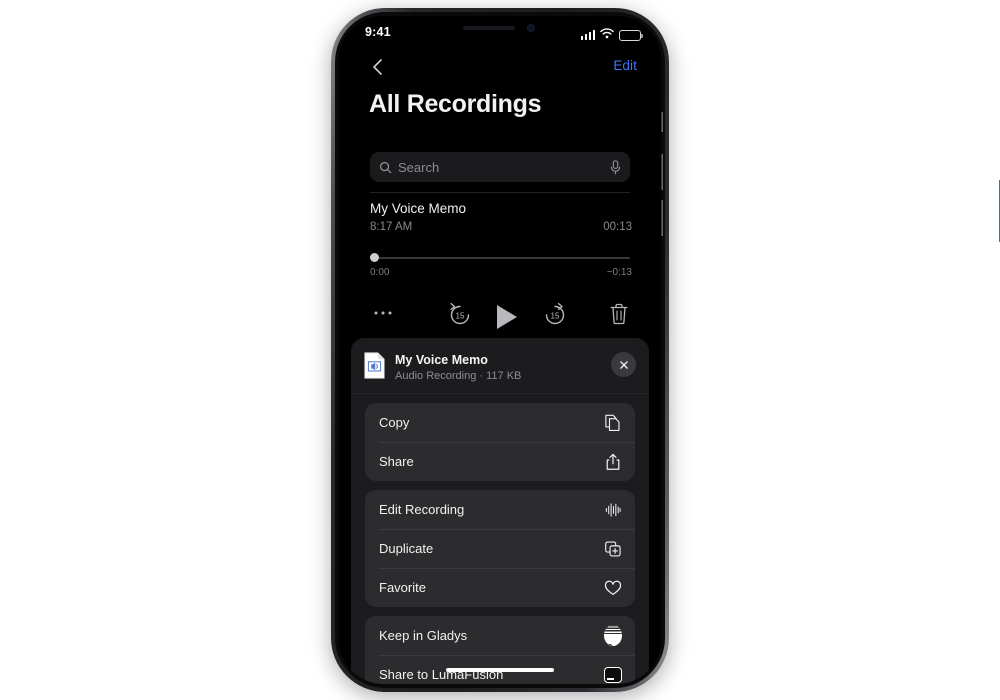  Describe the element at coordinates (458, 376) in the screenshot. I see `share-sheet-file-meta: Audio Recording · 117 KB` at that location.